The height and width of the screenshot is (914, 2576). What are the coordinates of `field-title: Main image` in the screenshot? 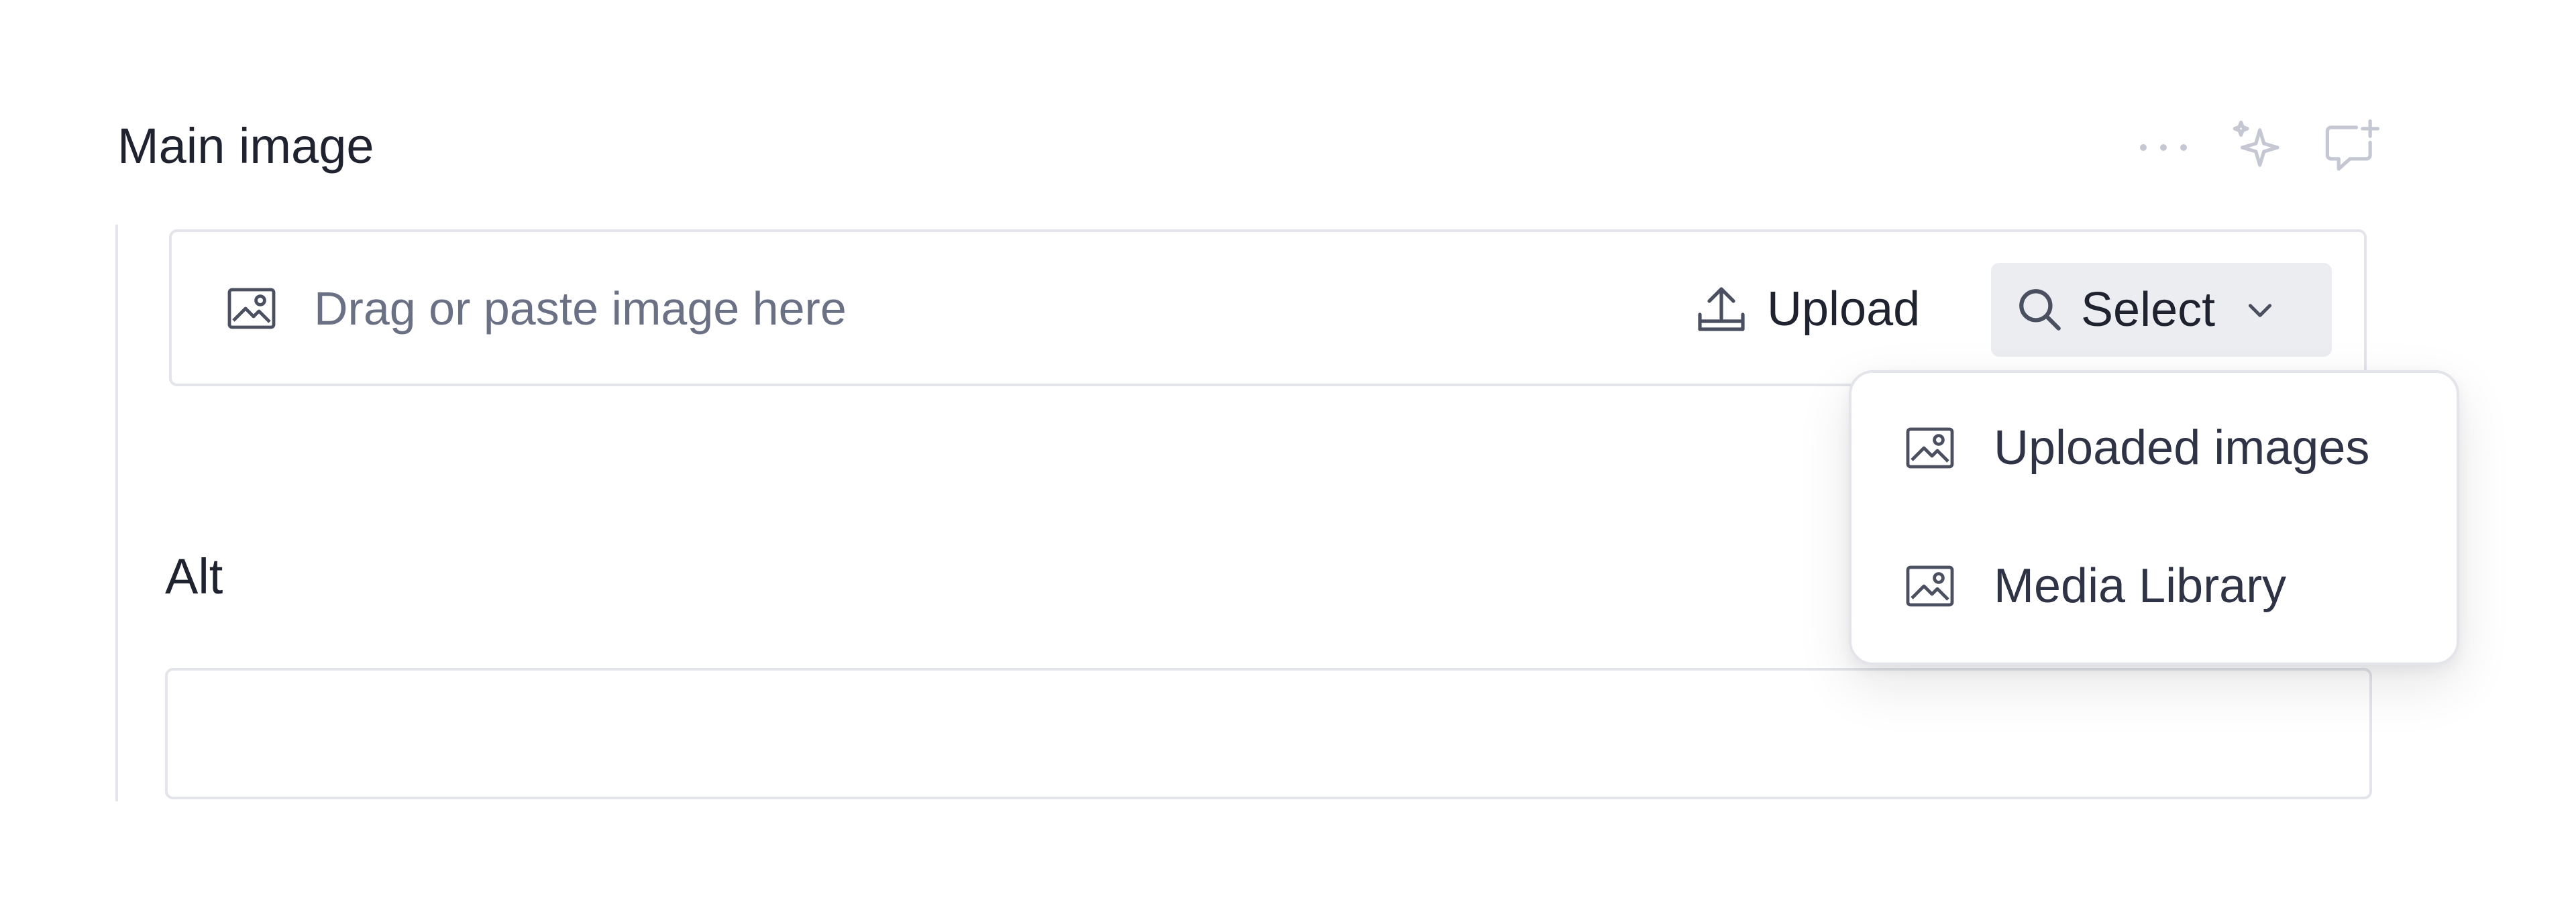 It's located at (245, 146).